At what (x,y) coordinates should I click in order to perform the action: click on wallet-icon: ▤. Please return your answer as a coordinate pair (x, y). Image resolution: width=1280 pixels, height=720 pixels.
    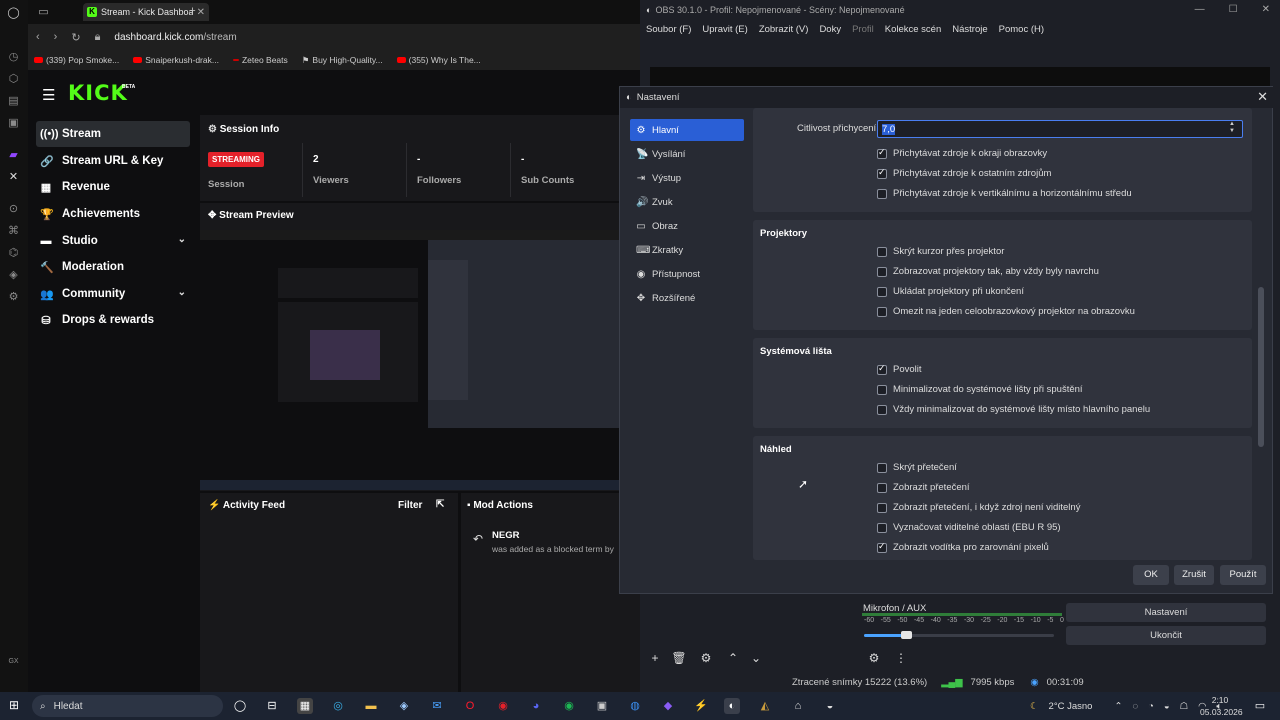
    Looking at the image, I should click on (13, 101).